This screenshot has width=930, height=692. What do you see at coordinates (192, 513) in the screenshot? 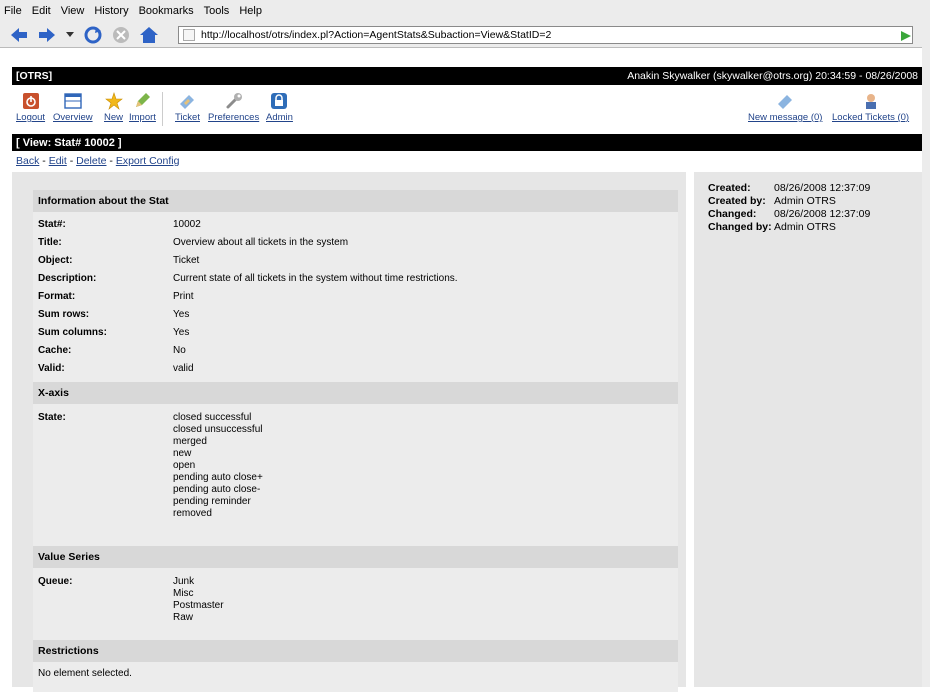
I see `xaxis-value: removed` at bounding box center [192, 513].